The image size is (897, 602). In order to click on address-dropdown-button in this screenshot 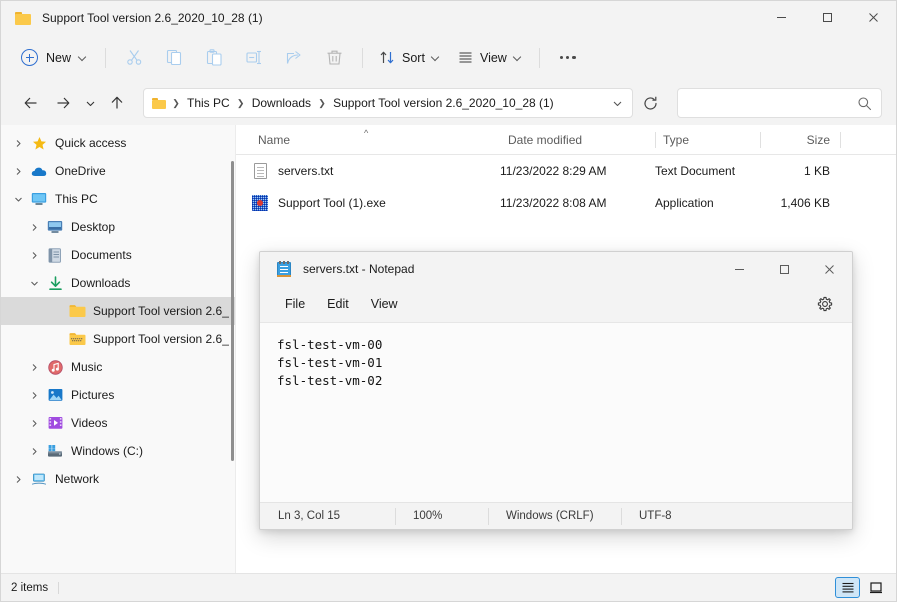, I will do `click(617, 103)`.